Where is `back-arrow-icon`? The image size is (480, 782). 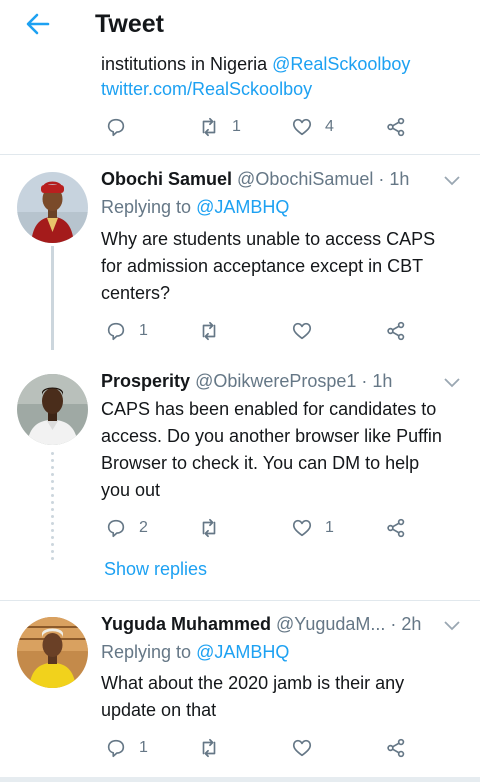 back-arrow-icon is located at coordinates (38, 24).